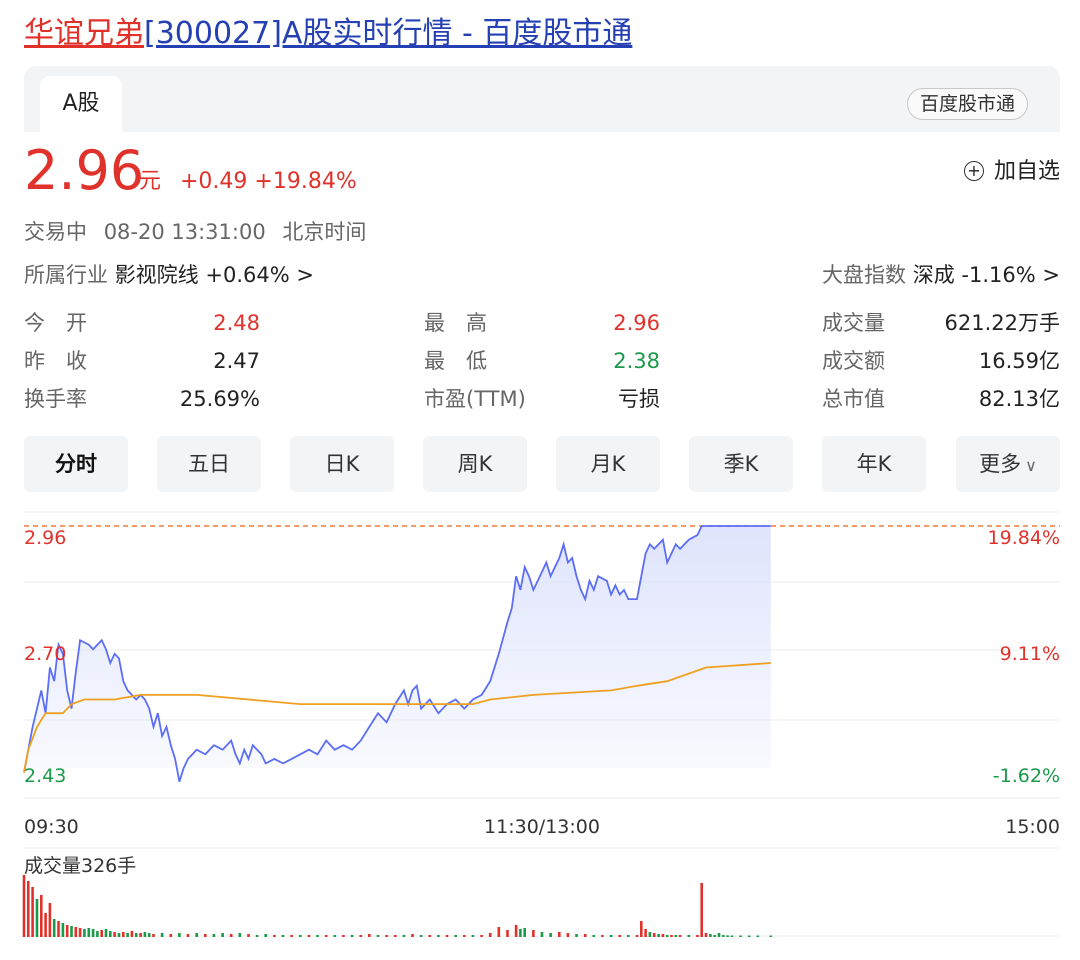 Image resolution: width=1080 pixels, height=960 pixels. What do you see at coordinates (219, 399) in the screenshot?
I see `stat-turnover-value: 25.69%` at bounding box center [219, 399].